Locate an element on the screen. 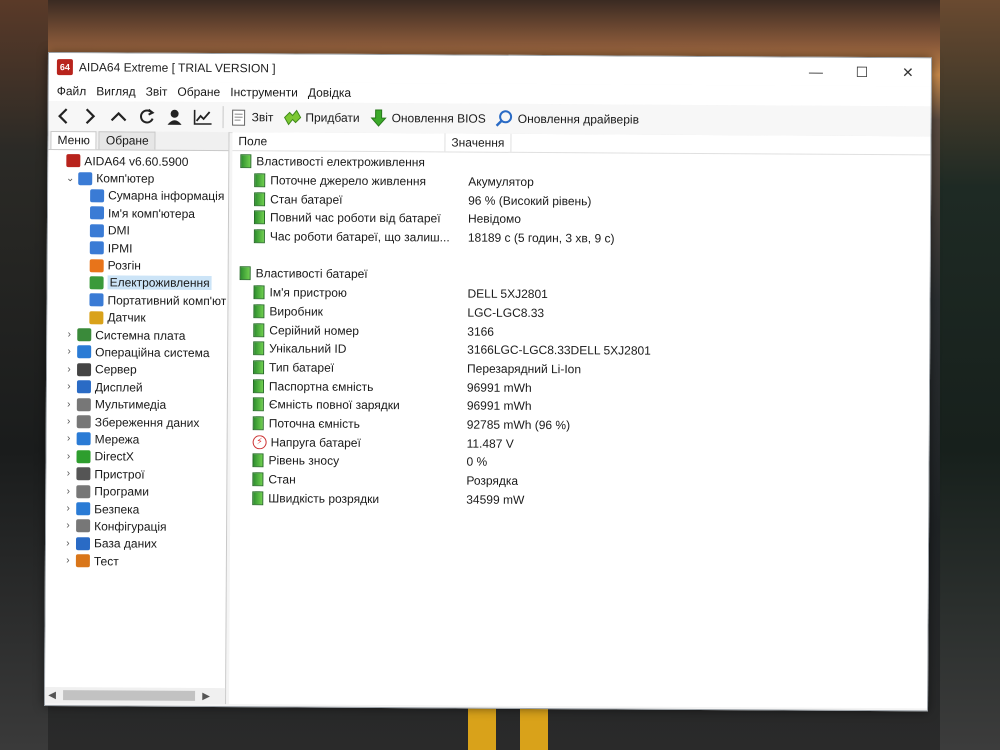 This screenshot has height=750, width=1000. driver-update-button: Оновлення драйверів is located at coordinates (567, 119).